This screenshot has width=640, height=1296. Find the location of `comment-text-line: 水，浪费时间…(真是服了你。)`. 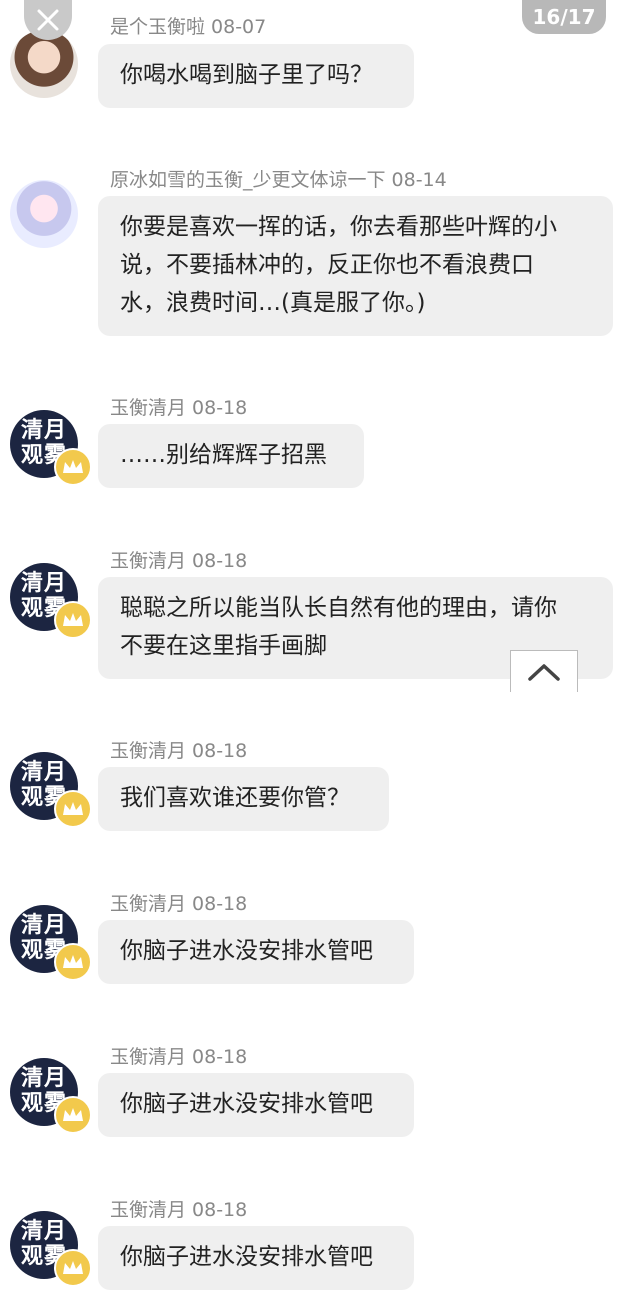

comment-text-line: 水，浪费时间…(真是服了你。) is located at coordinates (273, 303).